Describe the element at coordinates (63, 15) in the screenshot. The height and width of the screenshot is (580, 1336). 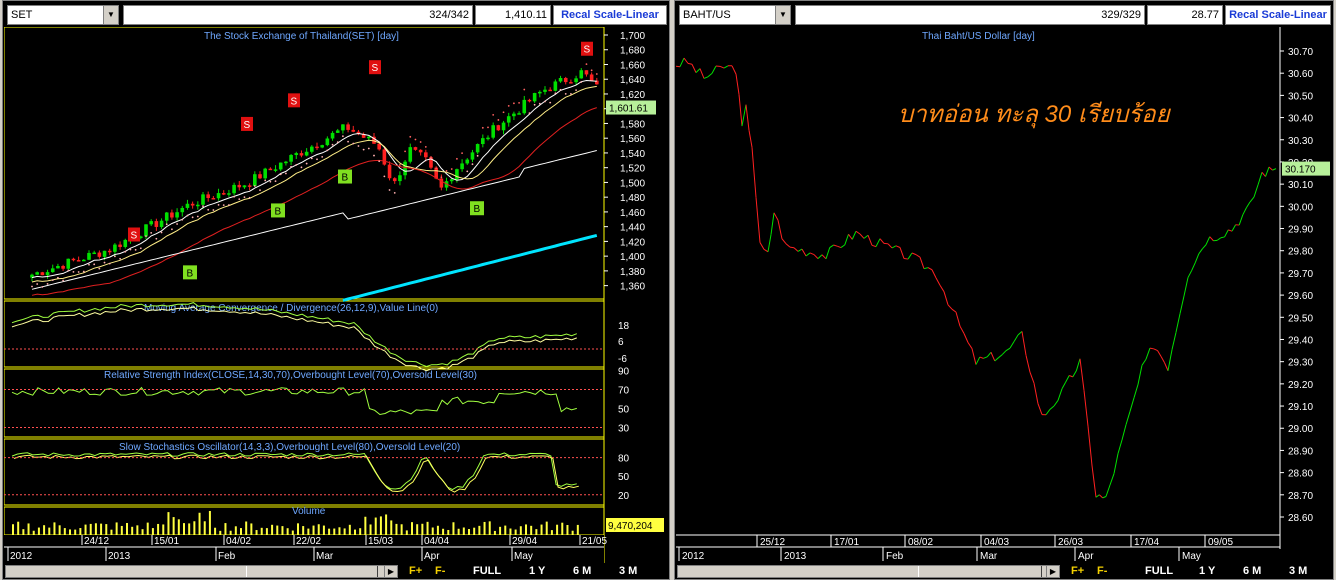
I see `symbol-select: SET ▼` at that location.